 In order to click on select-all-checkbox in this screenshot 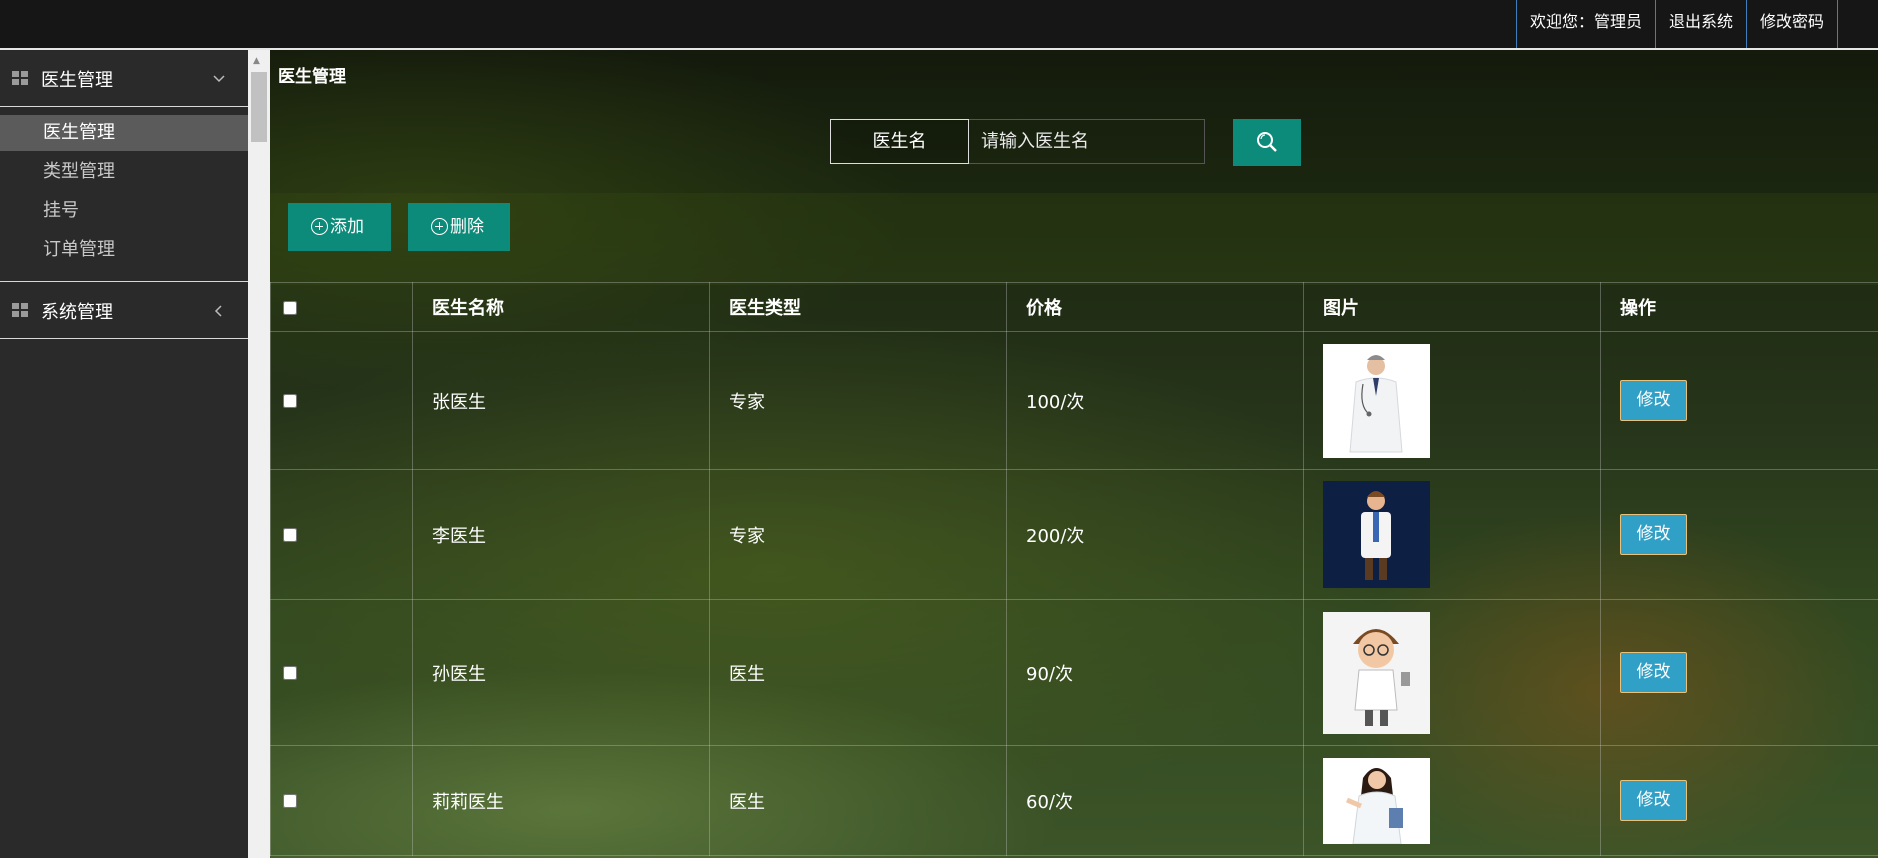, I will do `click(290, 307)`.